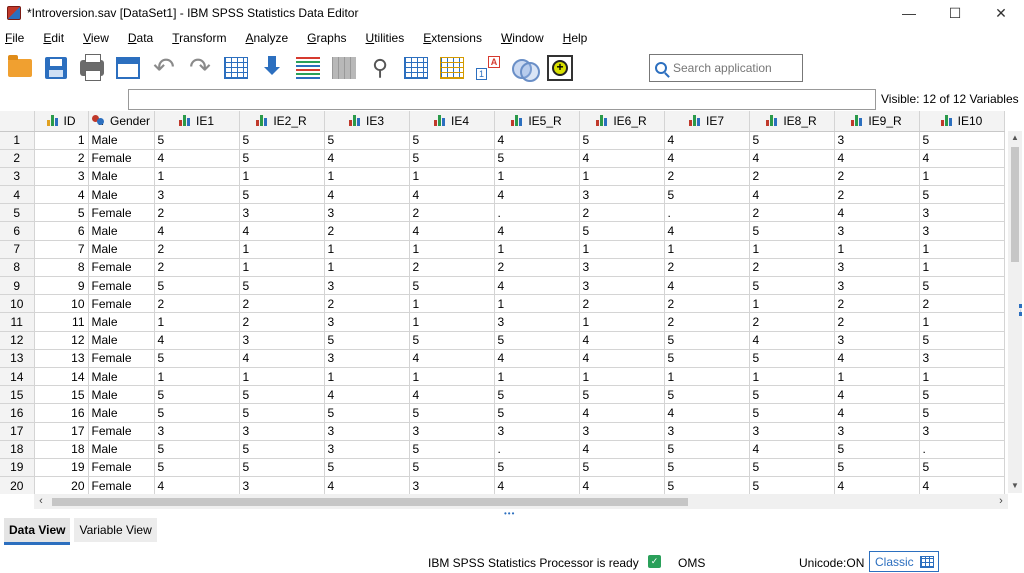 This screenshot has height=573, width=1024. I want to click on data-cell: ., so click(962, 449).